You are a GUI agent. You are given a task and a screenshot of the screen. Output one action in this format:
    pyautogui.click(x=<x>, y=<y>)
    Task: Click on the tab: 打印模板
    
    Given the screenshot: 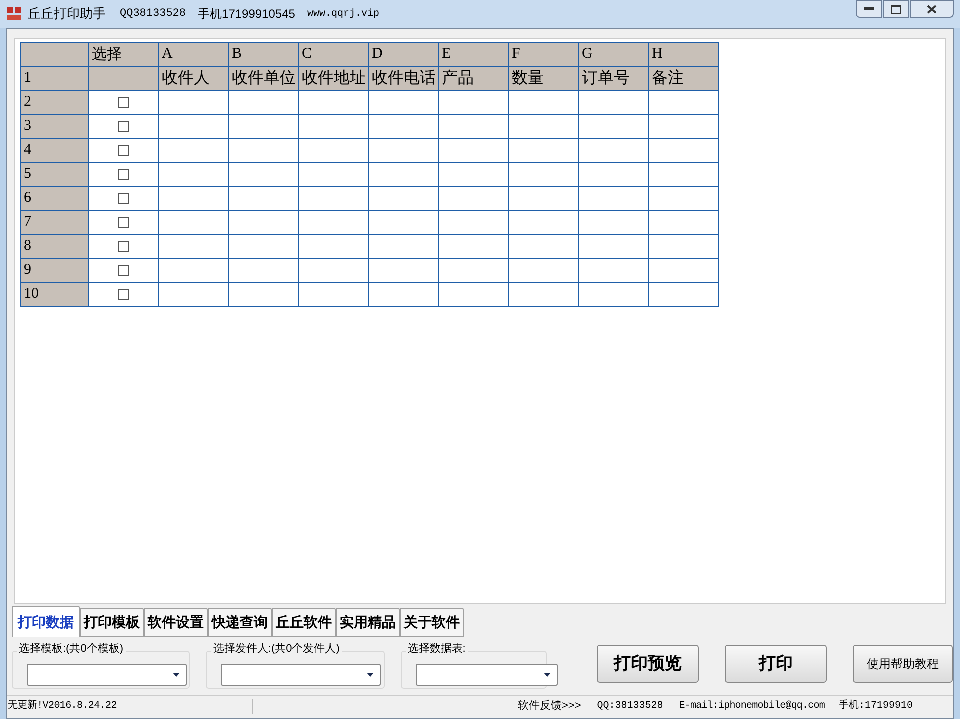 What is the action you would take?
    pyautogui.click(x=112, y=622)
    